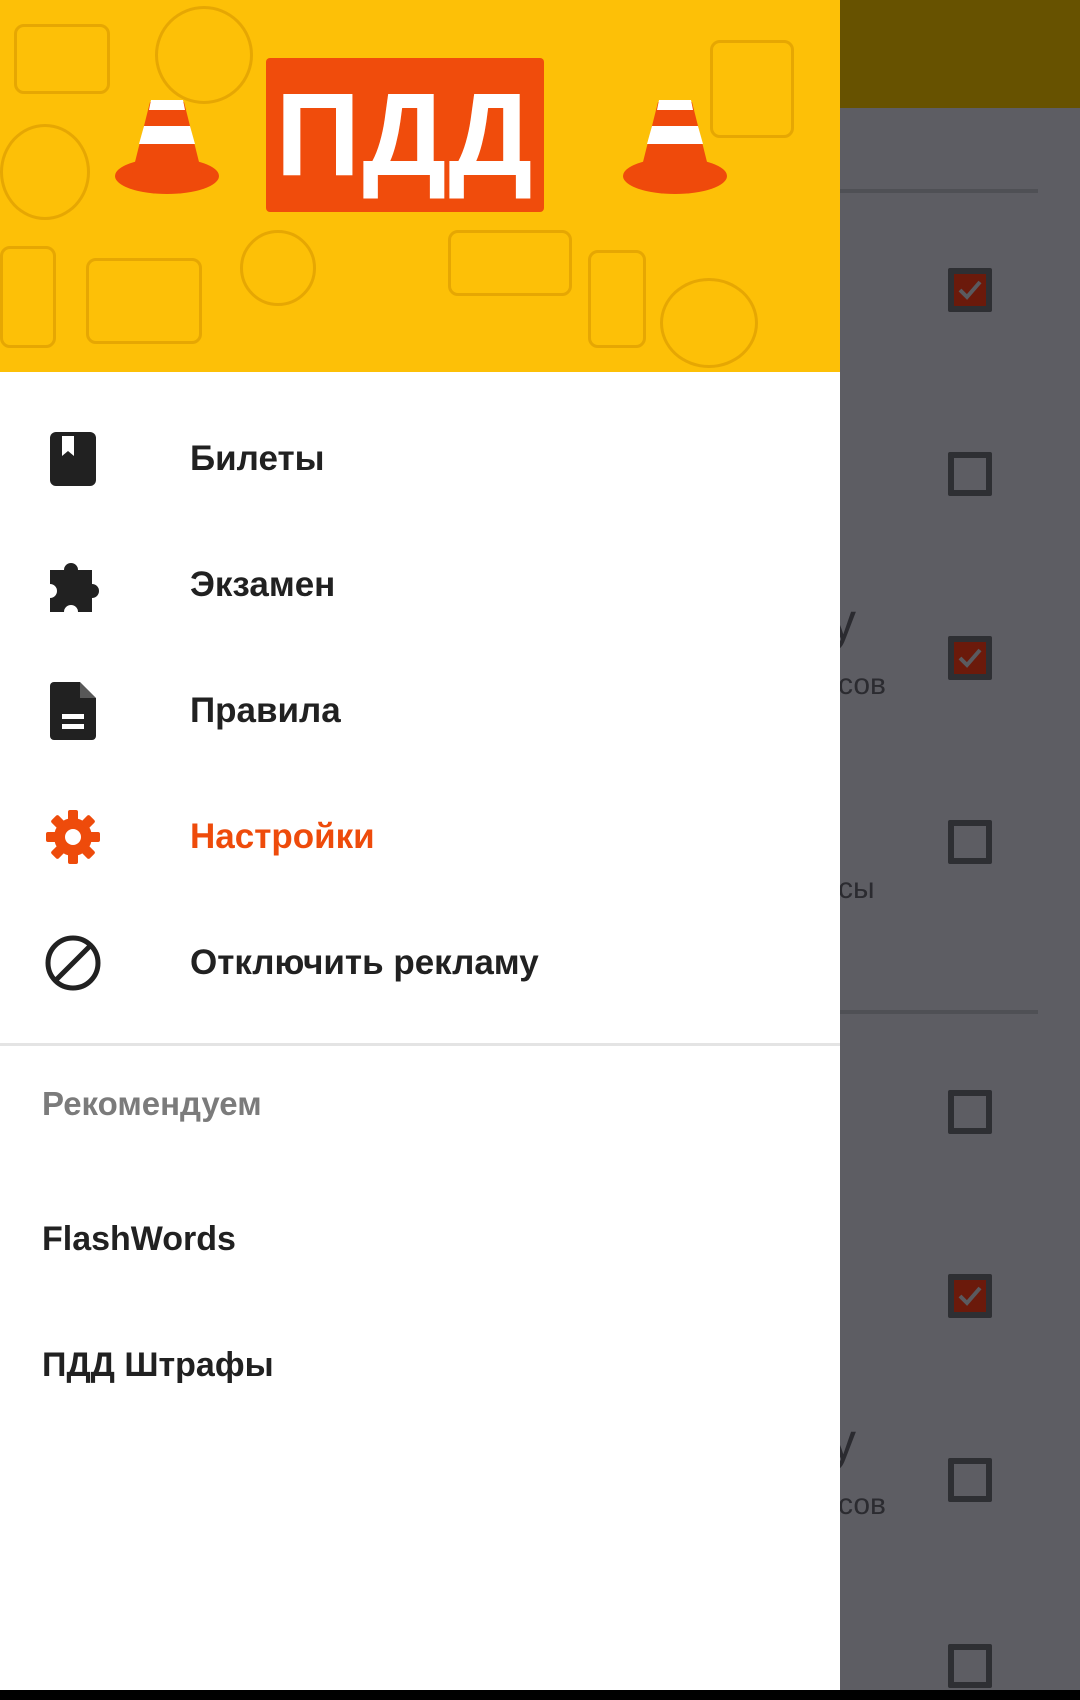  I want to click on block-icon, so click(73, 963).